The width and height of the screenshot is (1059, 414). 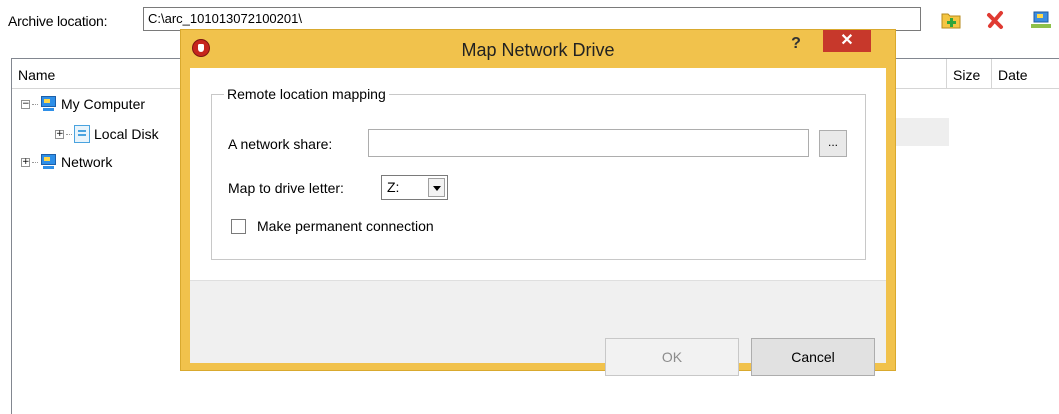 I want to click on network-share-input, so click(x=588, y=143).